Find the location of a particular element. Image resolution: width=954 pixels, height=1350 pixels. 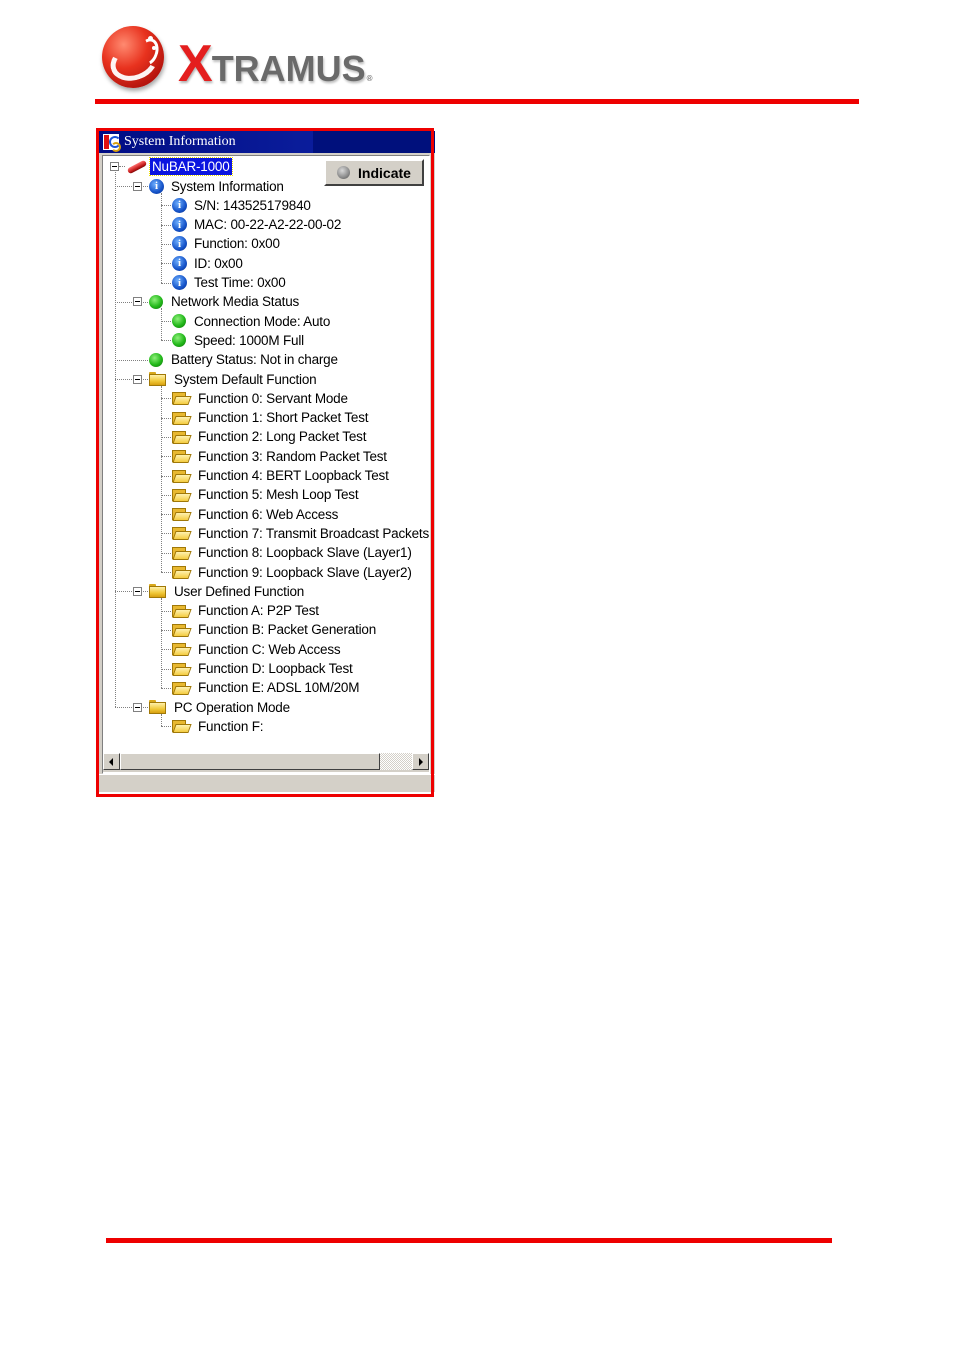

tree-node-label: Connection Mode: Auto is located at coordinates (262, 321).